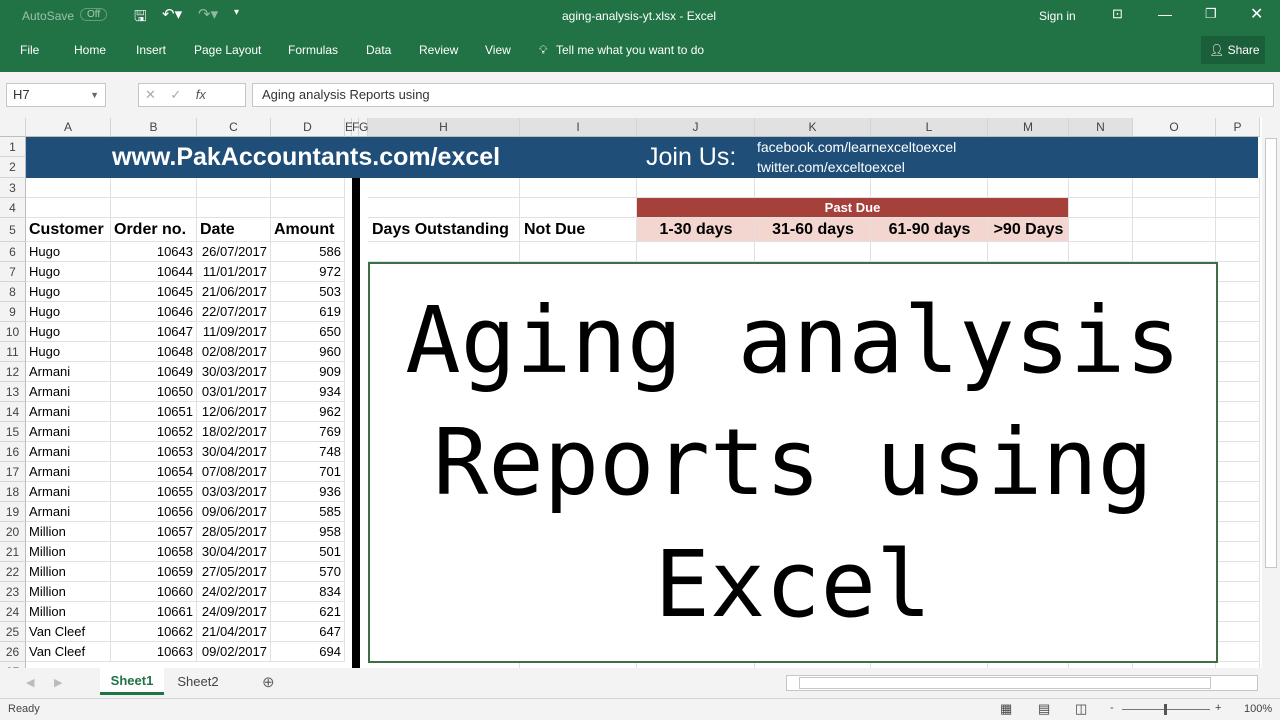 The width and height of the screenshot is (1280, 720). I want to click on row-header: 9, so click(13, 312).